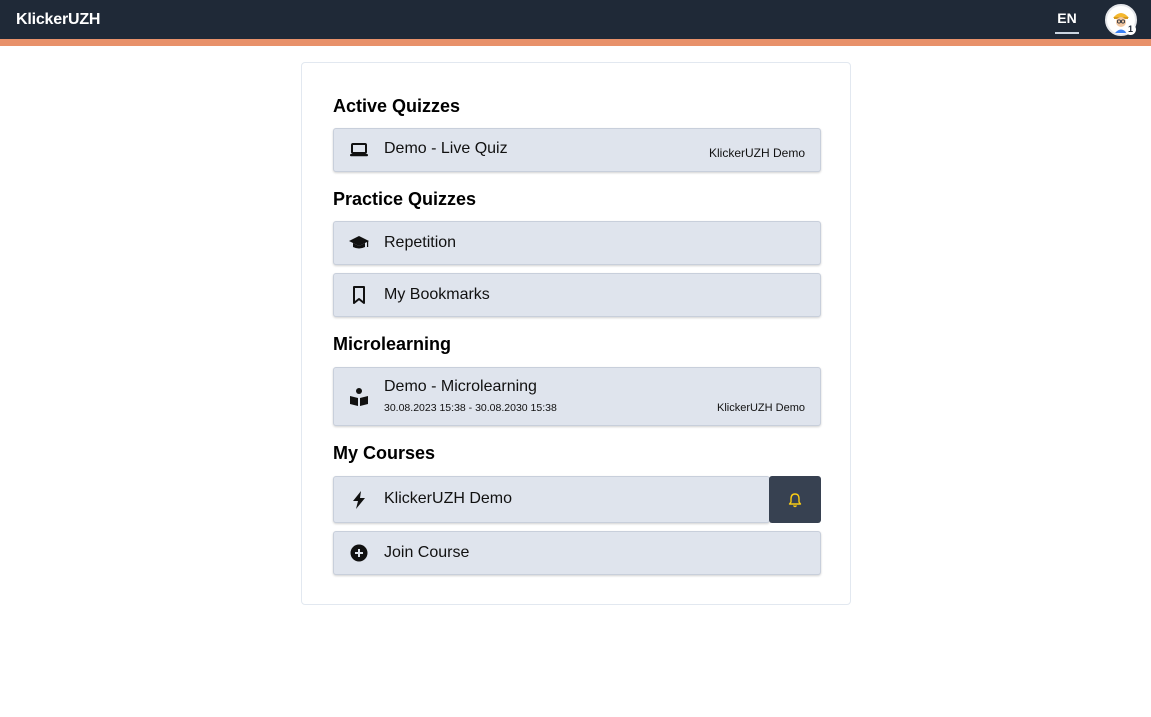 The height and width of the screenshot is (717, 1151). What do you see at coordinates (460, 386) in the screenshot?
I see `microlearning-label: Demo - Microlearning` at bounding box center [460, 386].